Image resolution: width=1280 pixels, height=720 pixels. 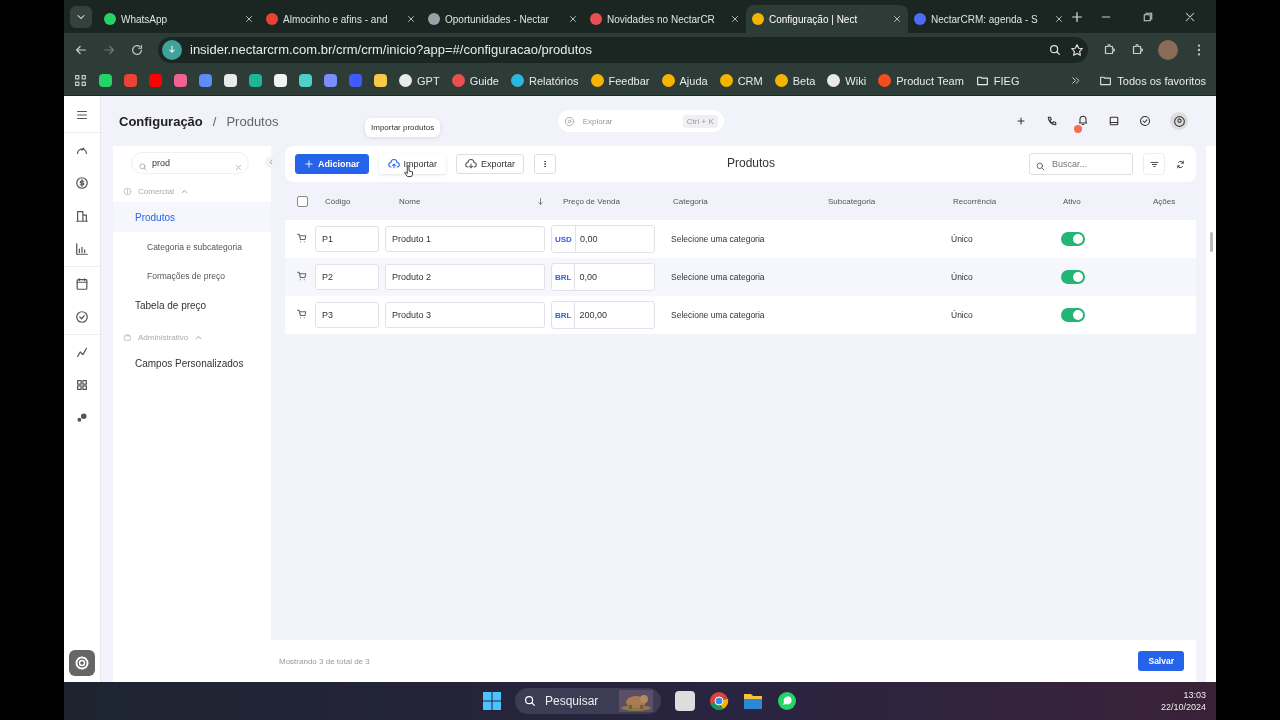 What do you see at coordinates (82, 183) in the screenshot?
I see `dollar-icon` at bounding box center [82, 183].